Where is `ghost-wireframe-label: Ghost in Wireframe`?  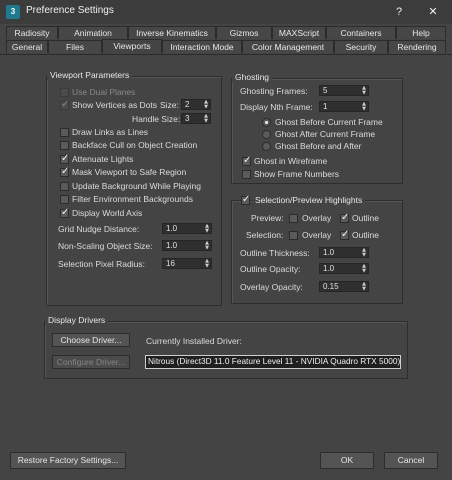
ghost-wireframe-label: Ghost in Wireframe is located at coordinates (291, 161).